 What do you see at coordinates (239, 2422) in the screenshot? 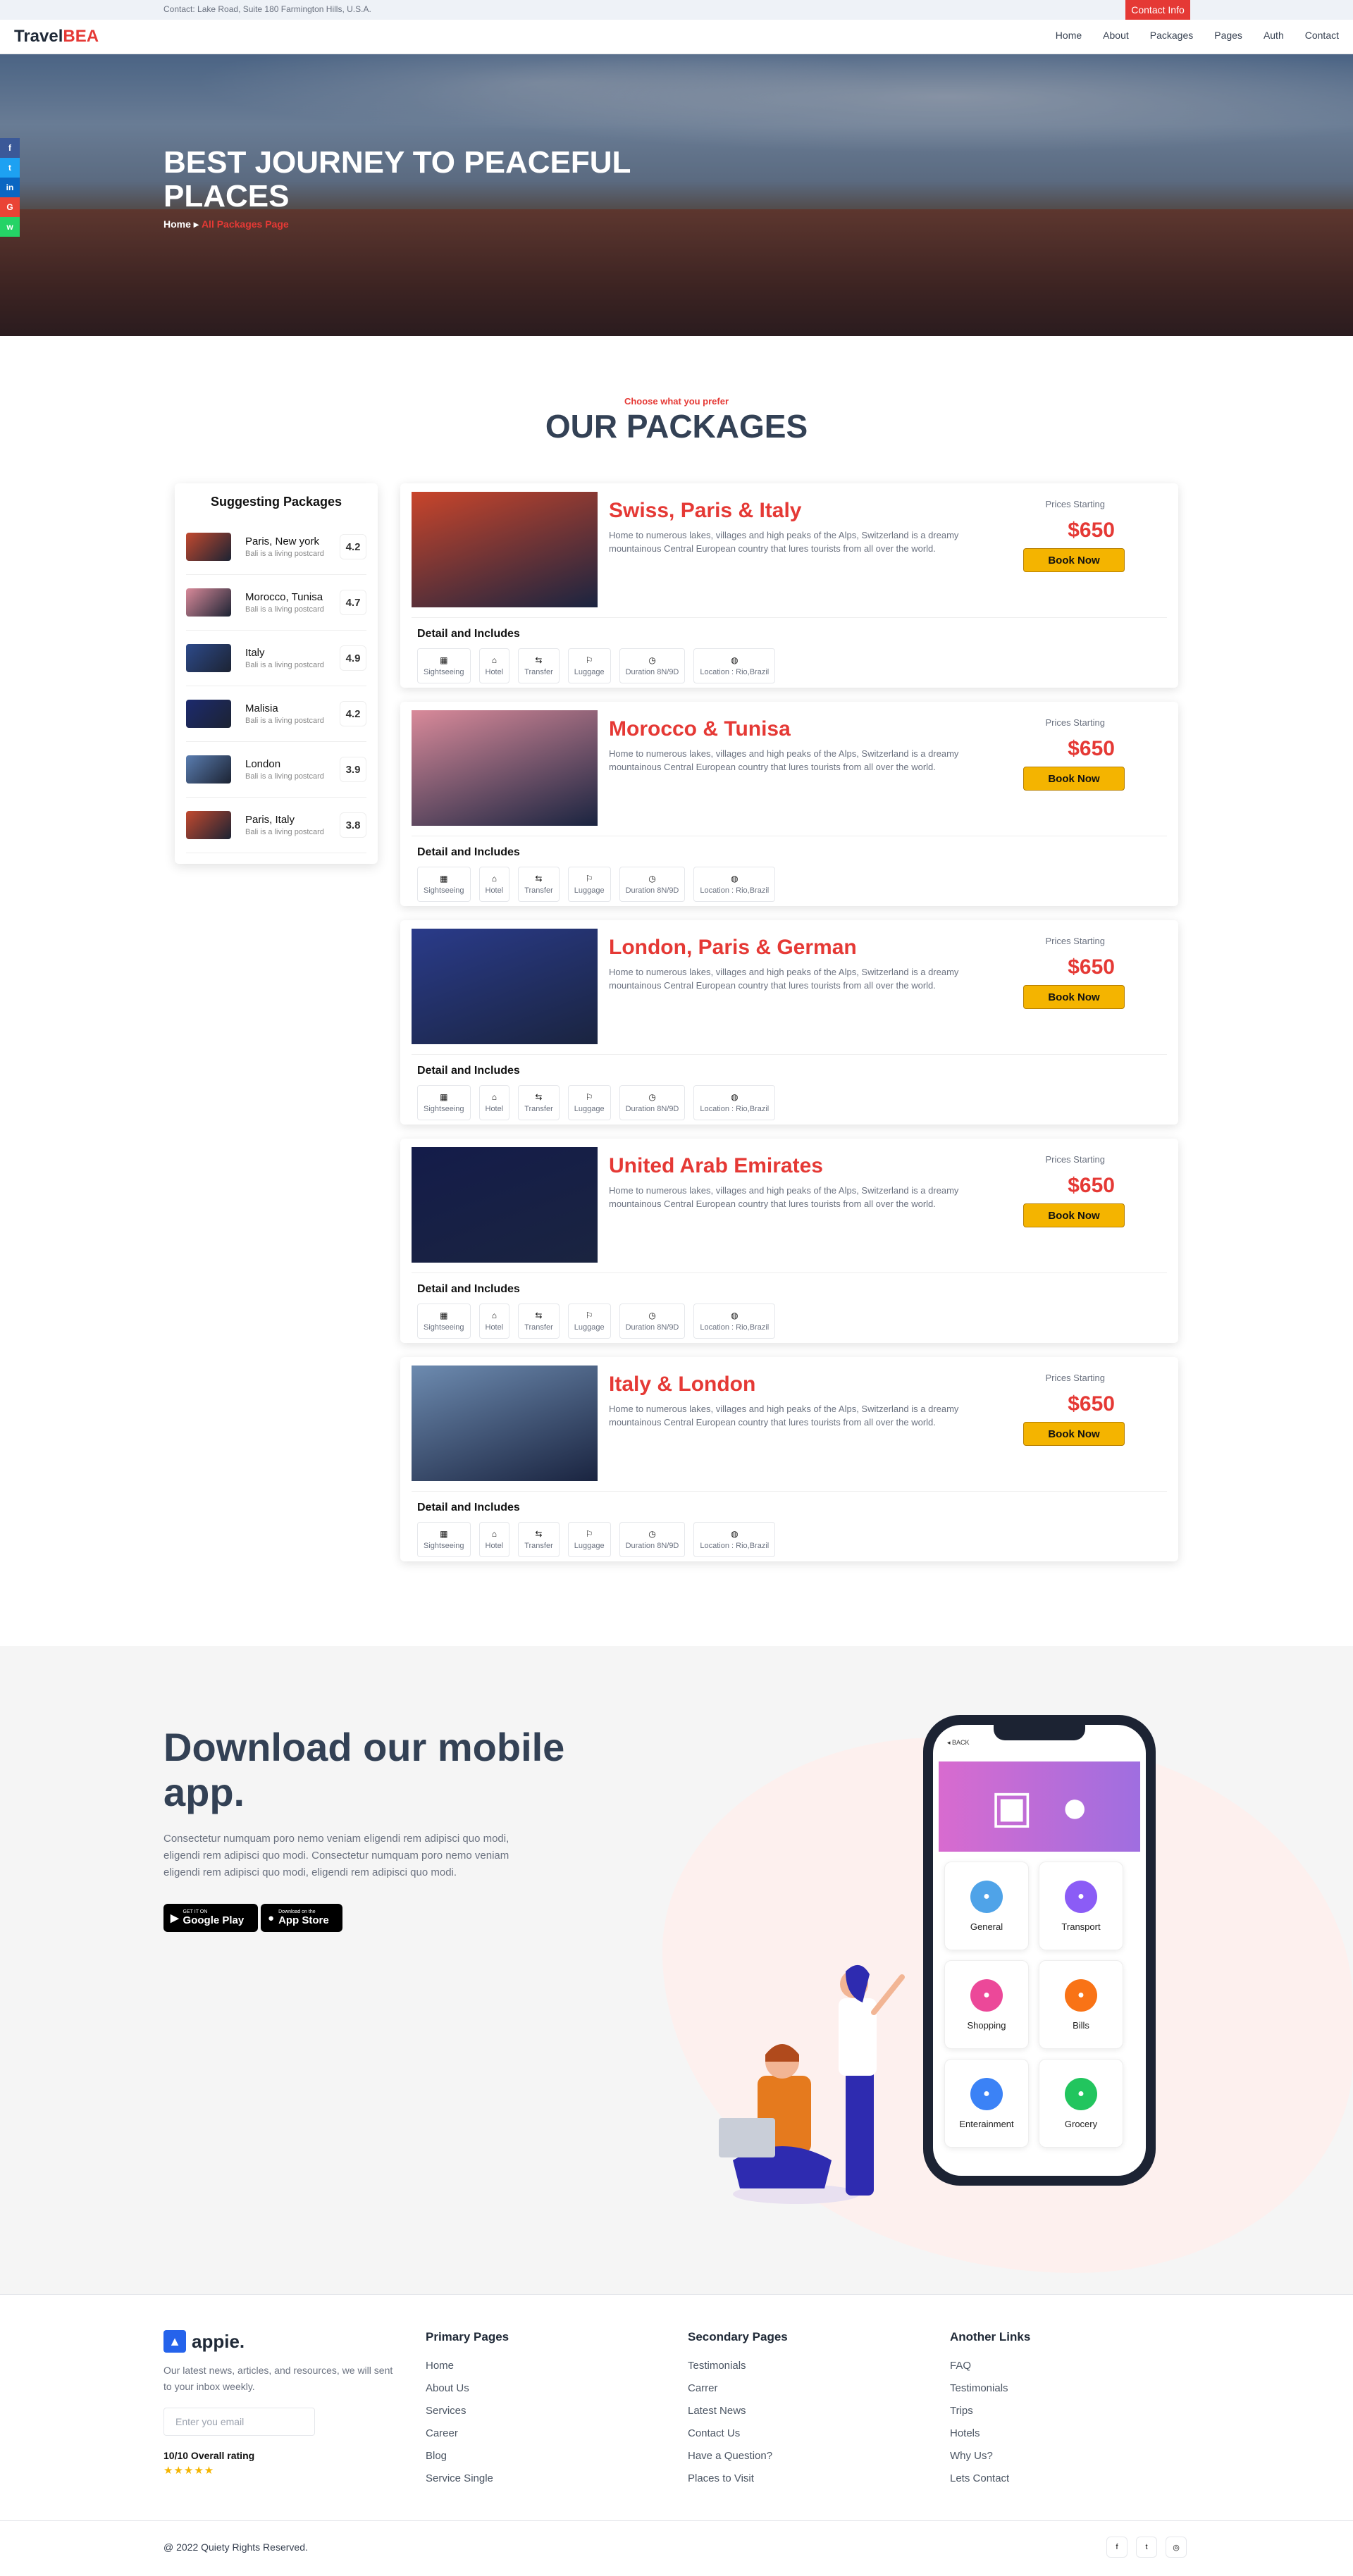
I see `email-input: Enter you email` at bounding box center [239, 2422].